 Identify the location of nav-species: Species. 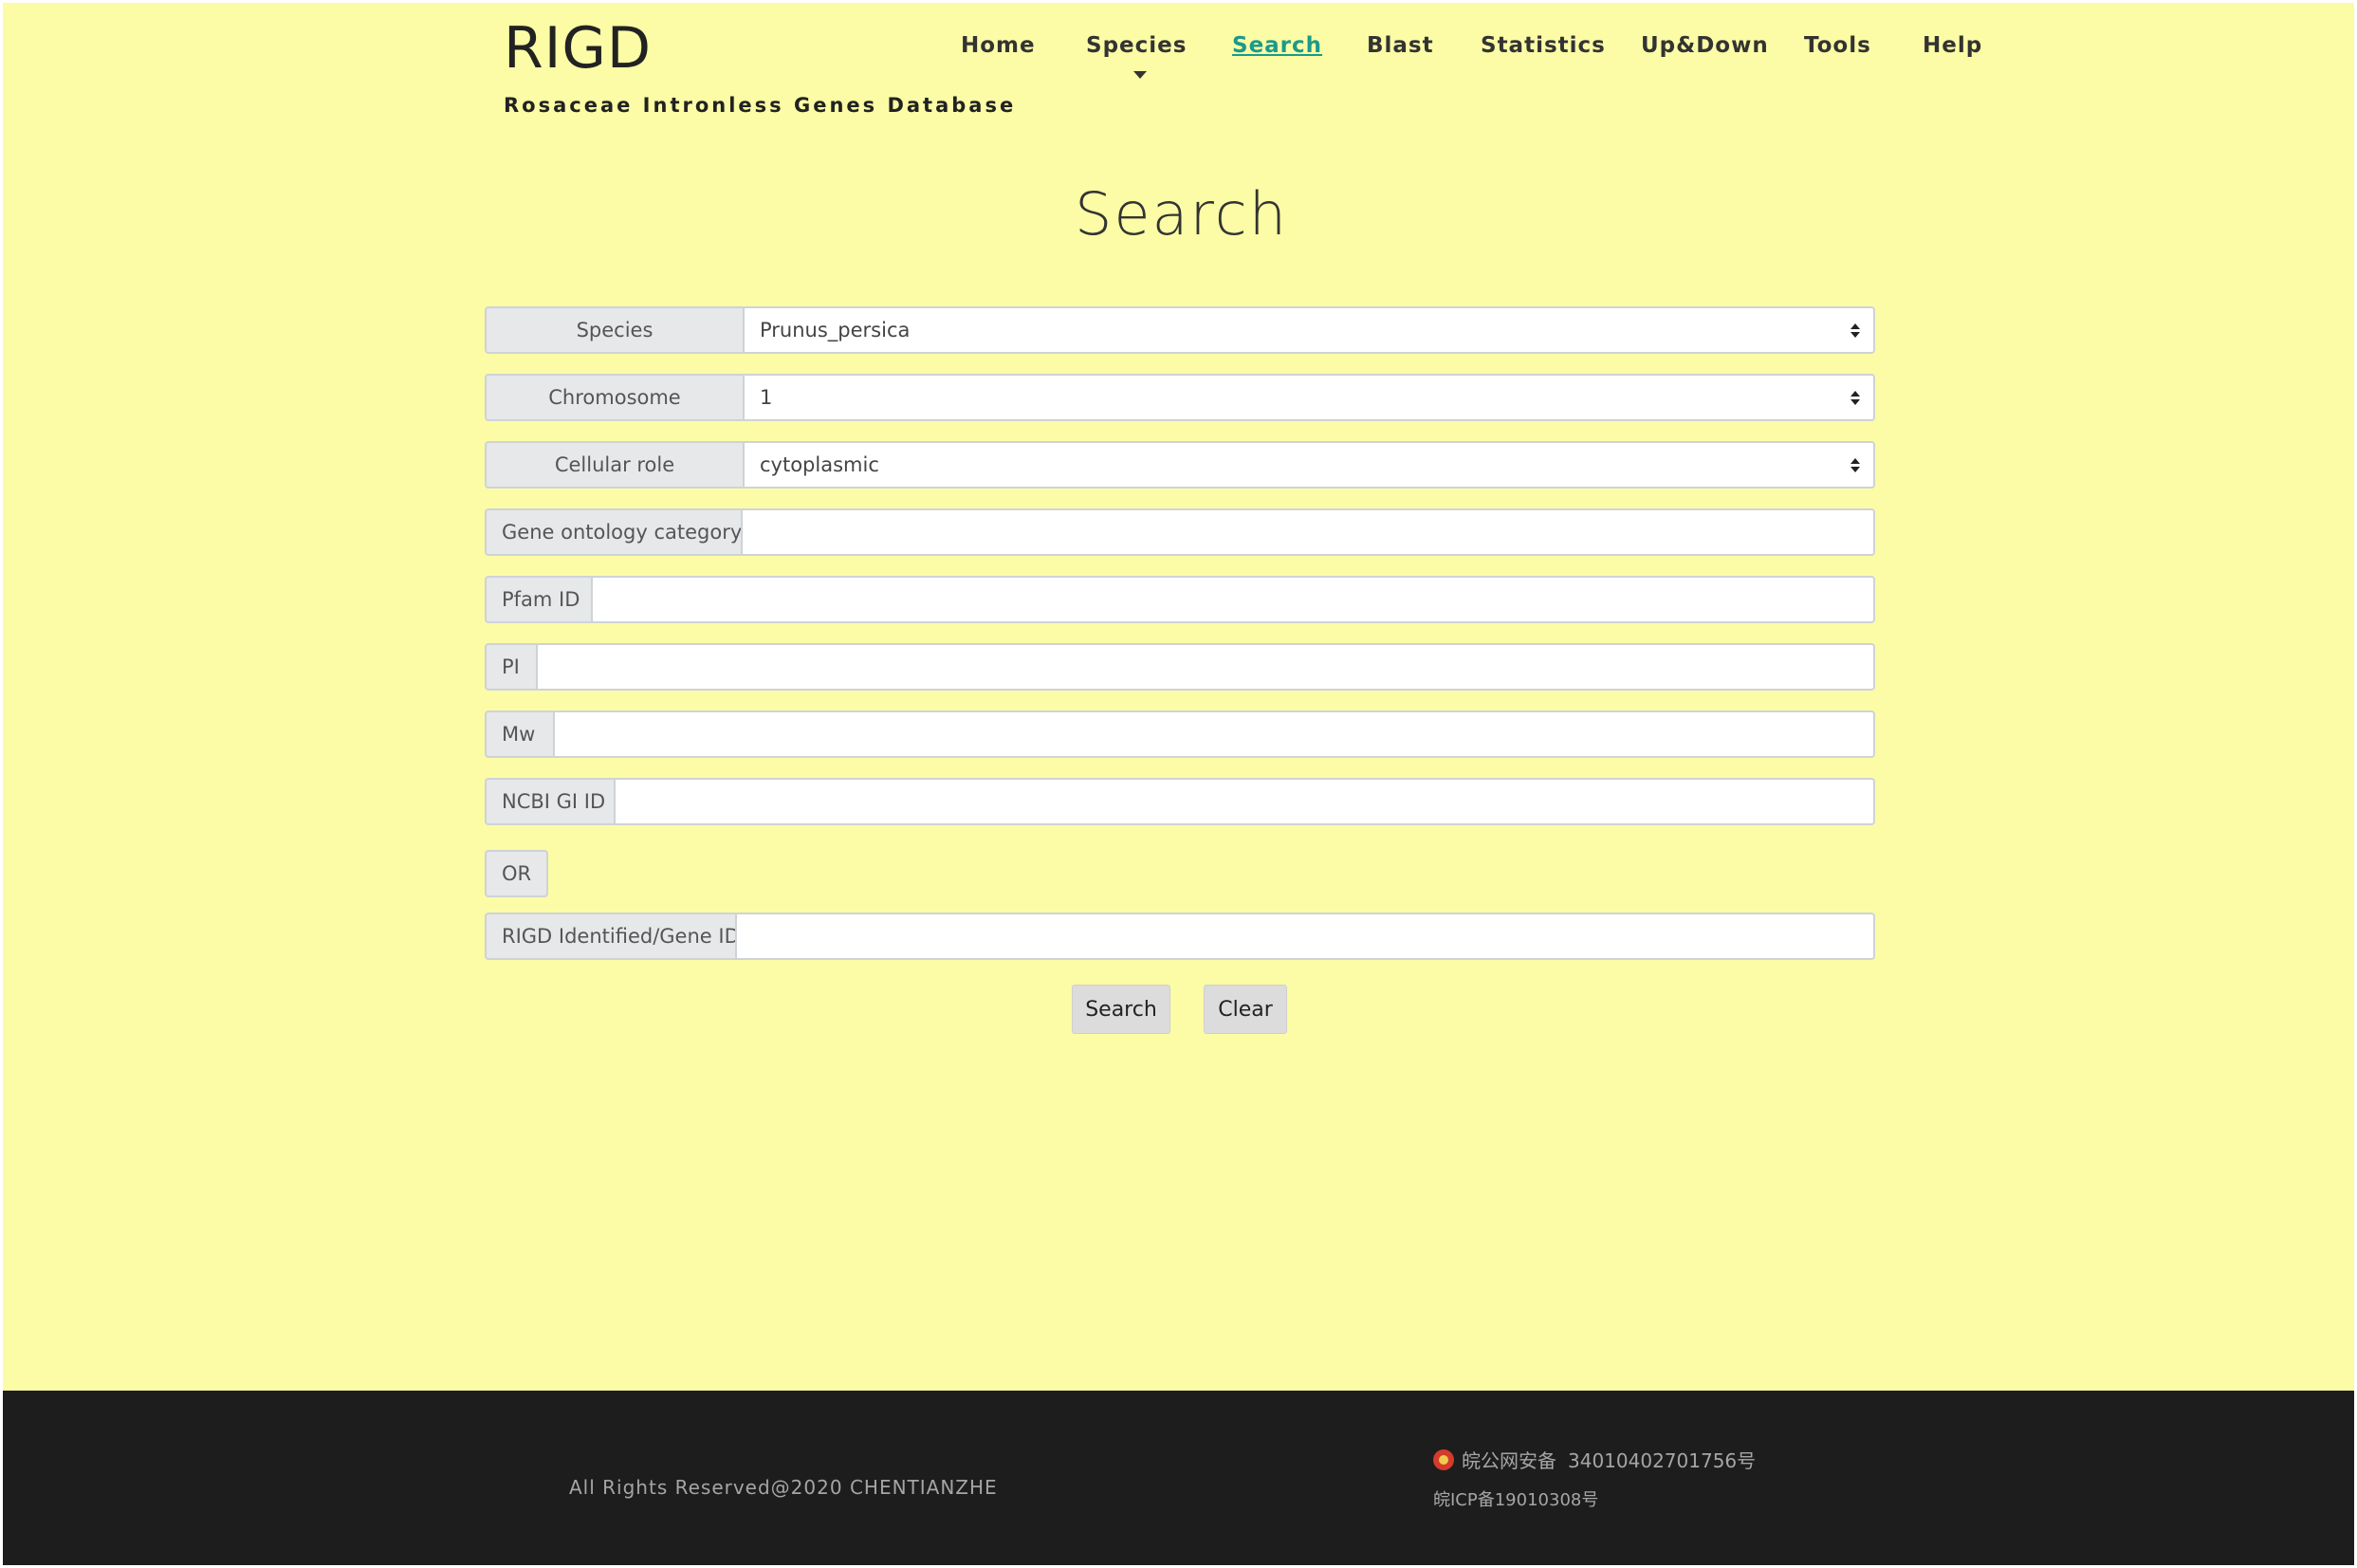
(1137, 56).